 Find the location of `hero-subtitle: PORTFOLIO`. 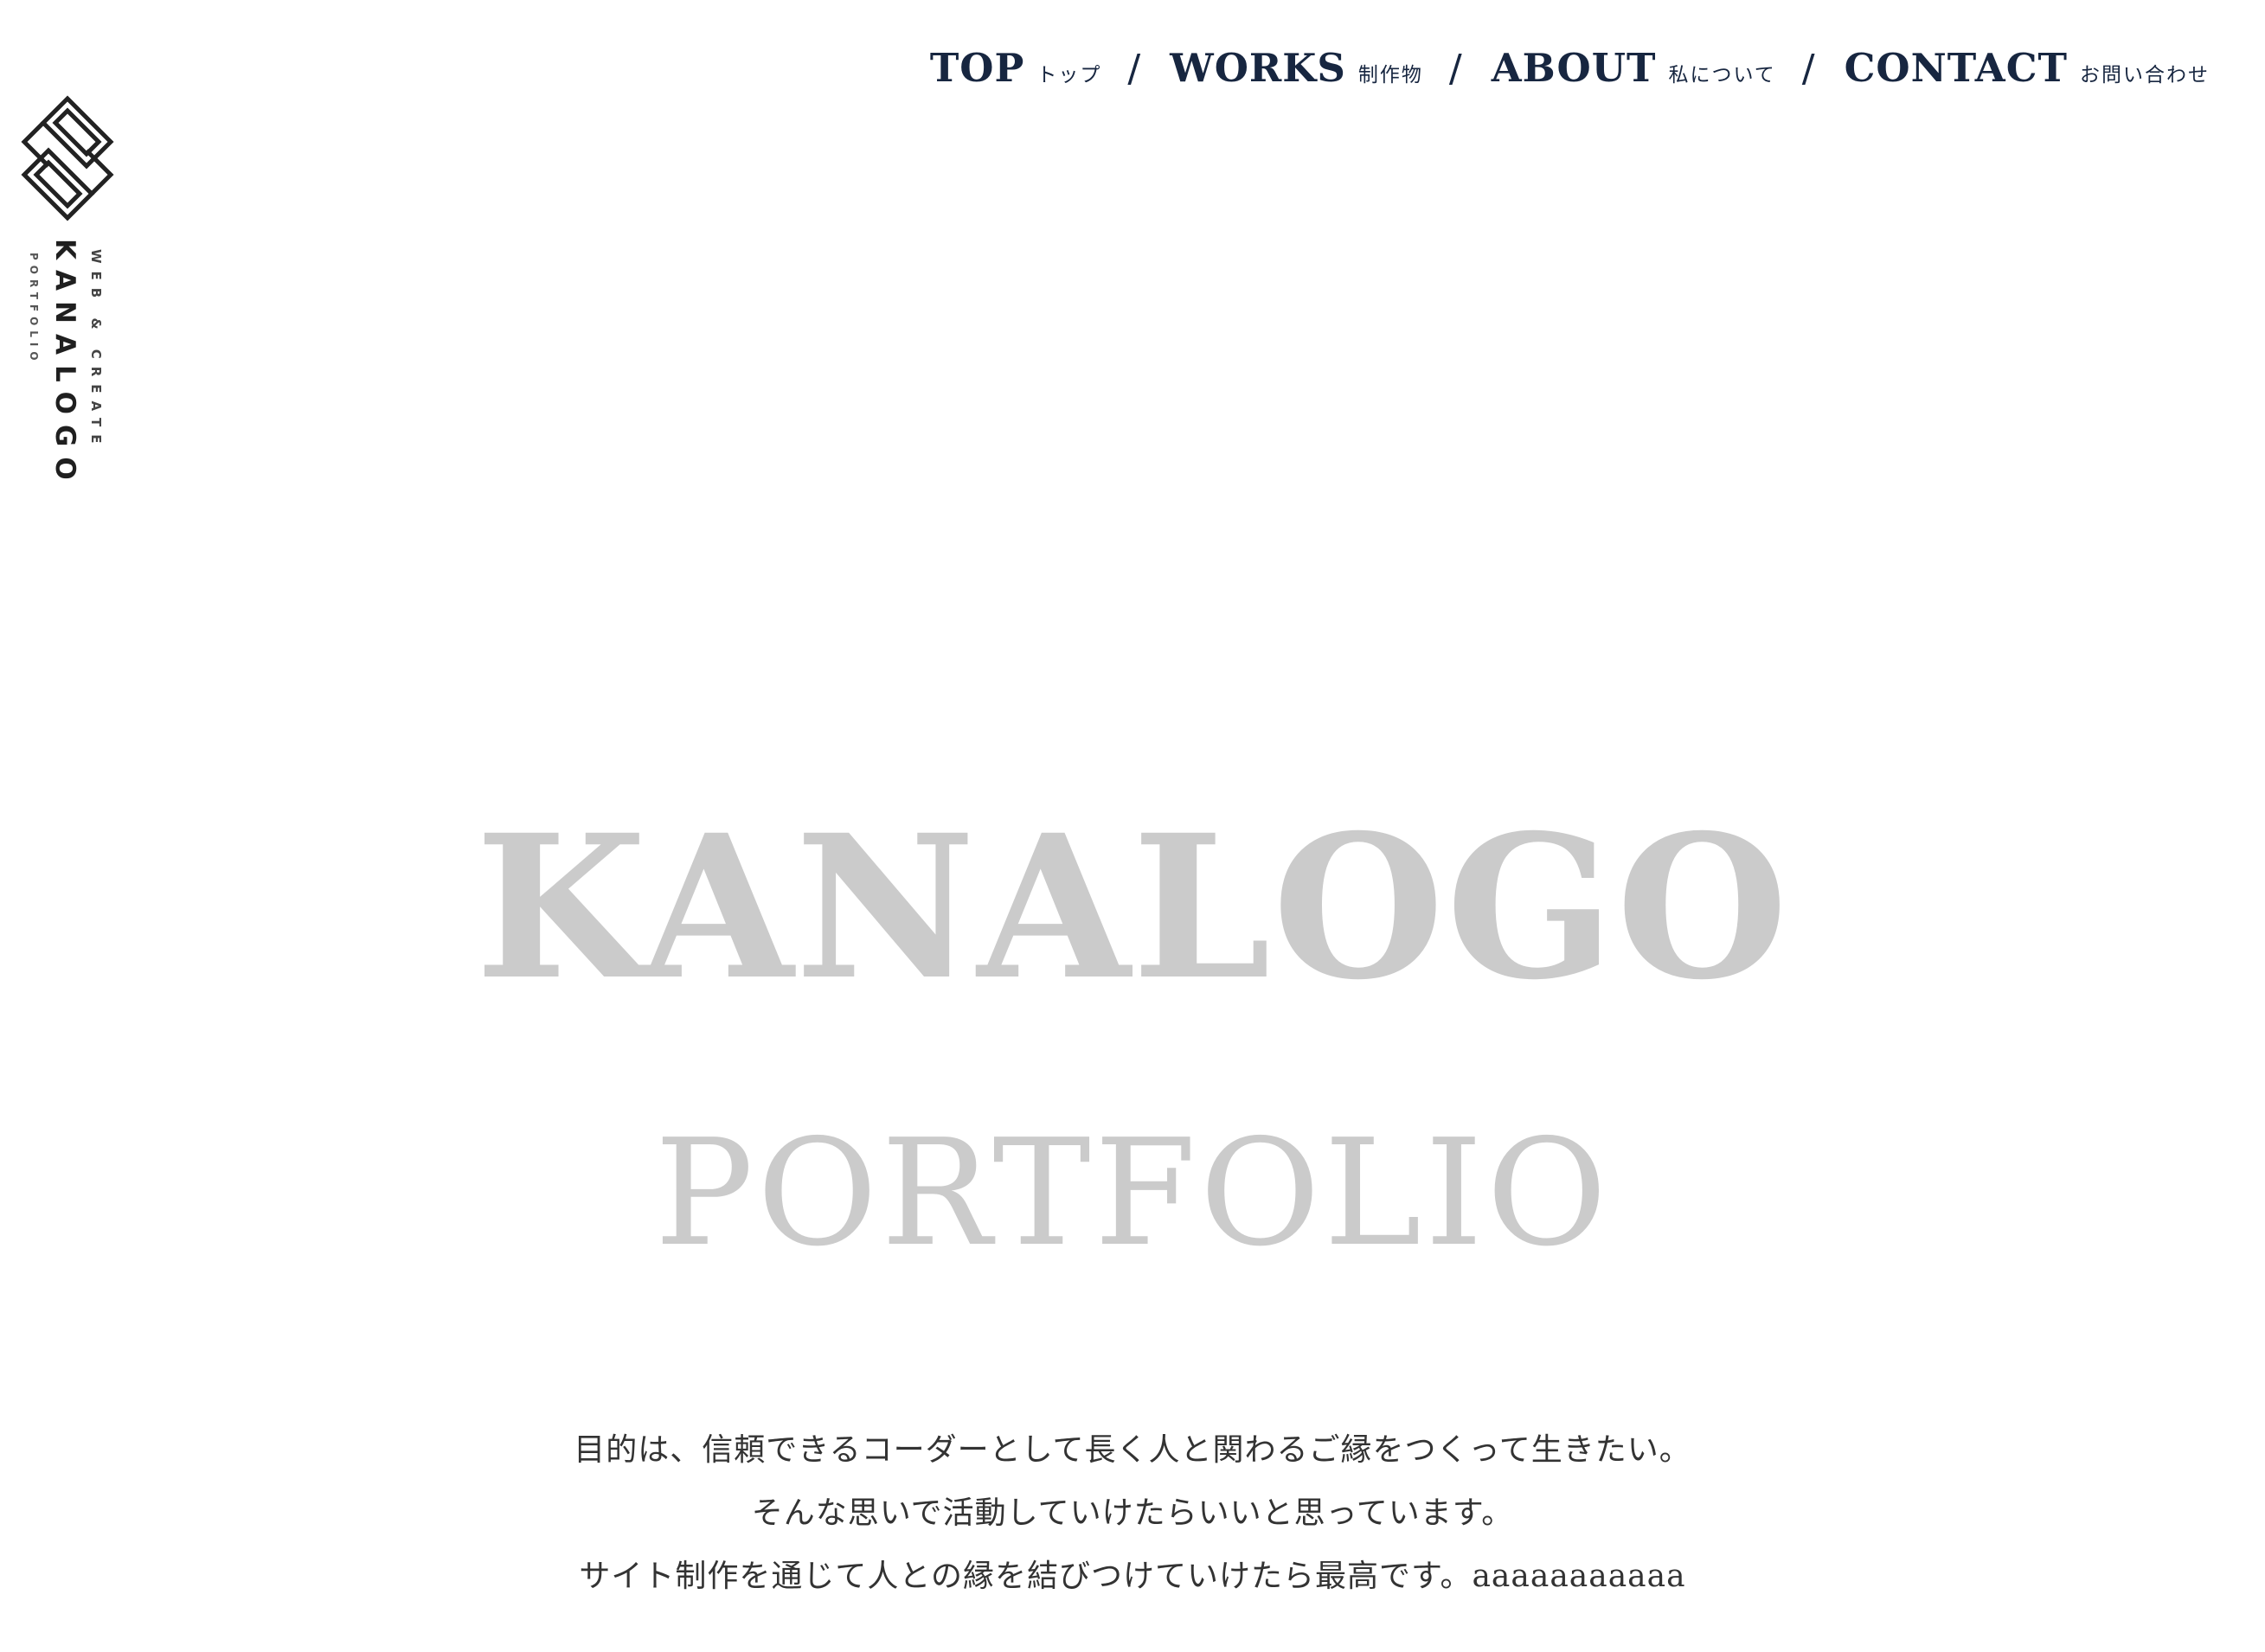

hero-subtitle: PORTFOLIO is located at coordinates (1132, 1193).